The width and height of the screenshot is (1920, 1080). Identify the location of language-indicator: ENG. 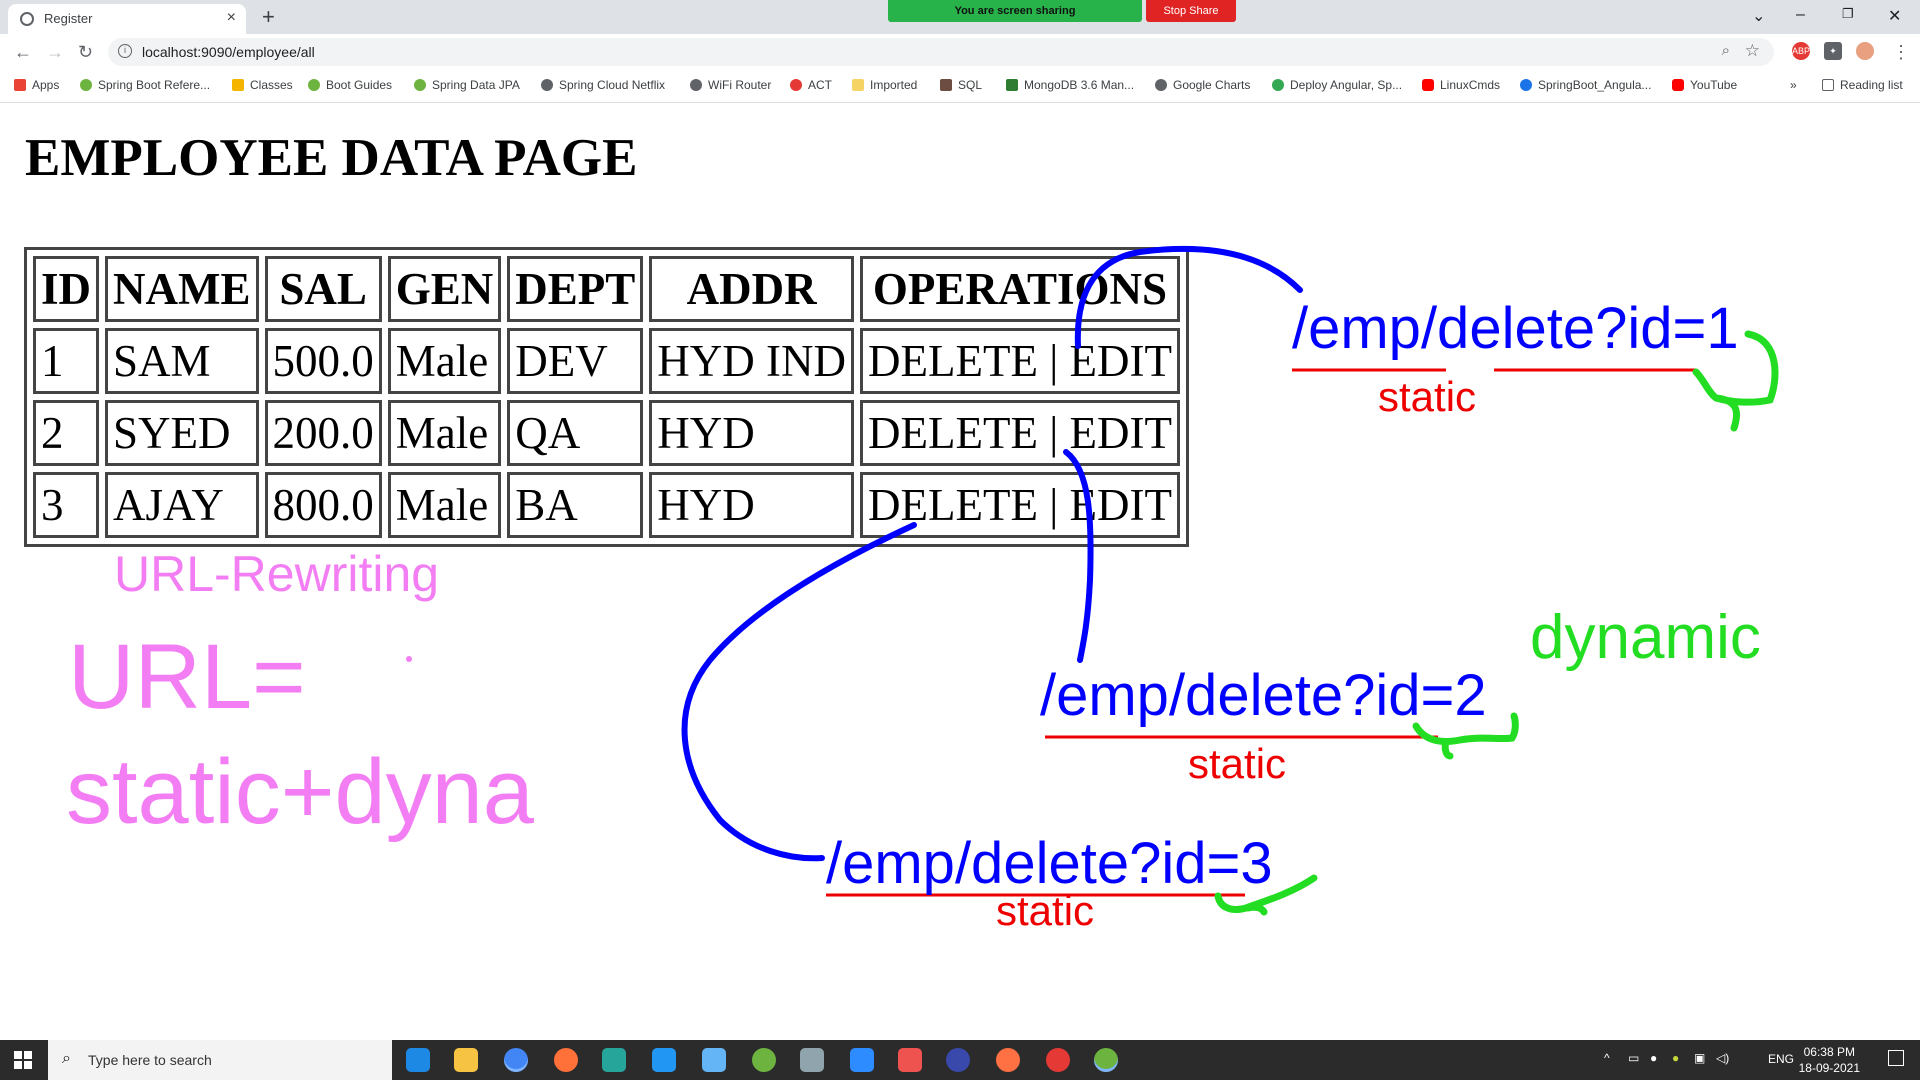
(1781, 1059).